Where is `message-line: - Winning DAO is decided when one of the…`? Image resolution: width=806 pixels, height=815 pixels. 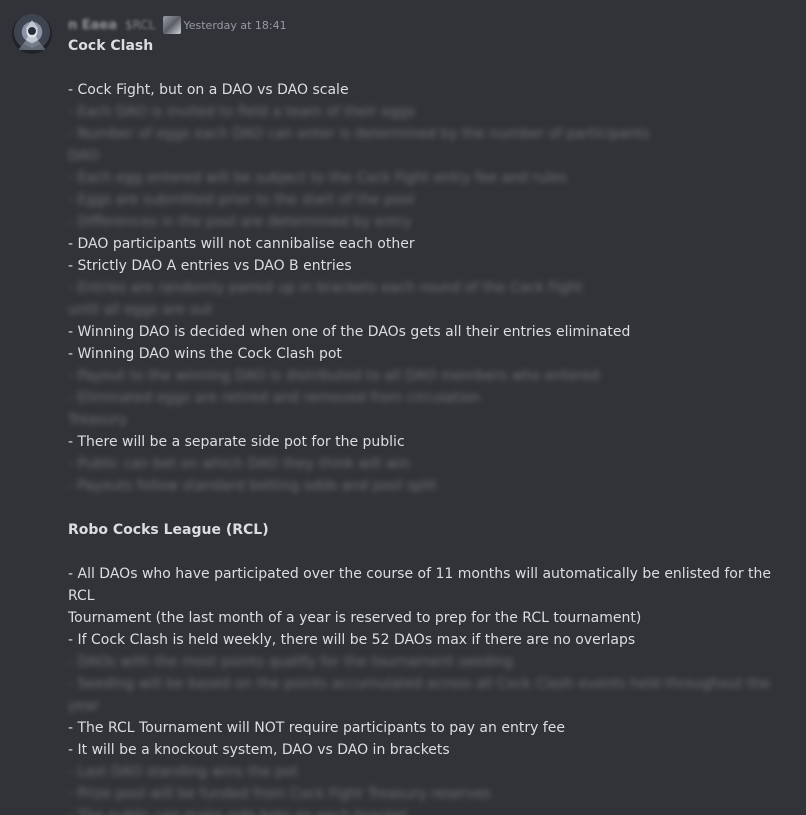 message-line: - Winning DAO is decided when one of the… is located at coordinates (349, 332).